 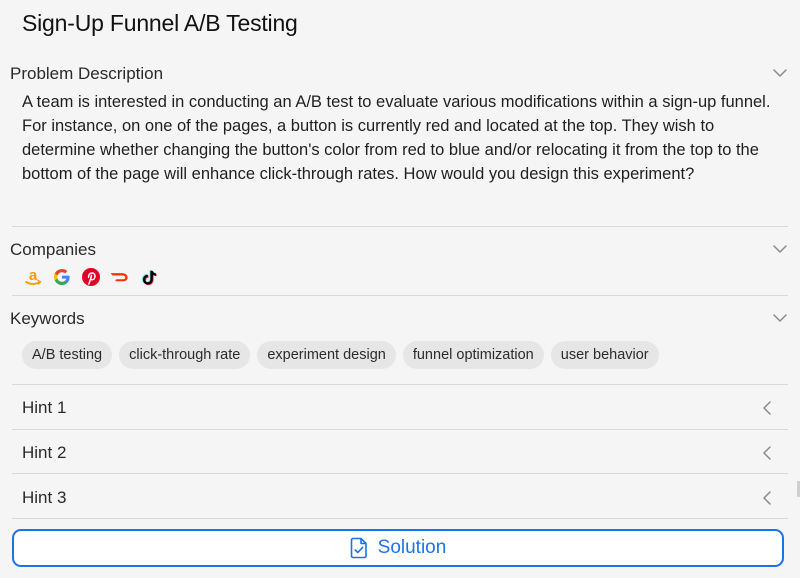 I want to click on doordash-icon, so click(x=119, y=276).